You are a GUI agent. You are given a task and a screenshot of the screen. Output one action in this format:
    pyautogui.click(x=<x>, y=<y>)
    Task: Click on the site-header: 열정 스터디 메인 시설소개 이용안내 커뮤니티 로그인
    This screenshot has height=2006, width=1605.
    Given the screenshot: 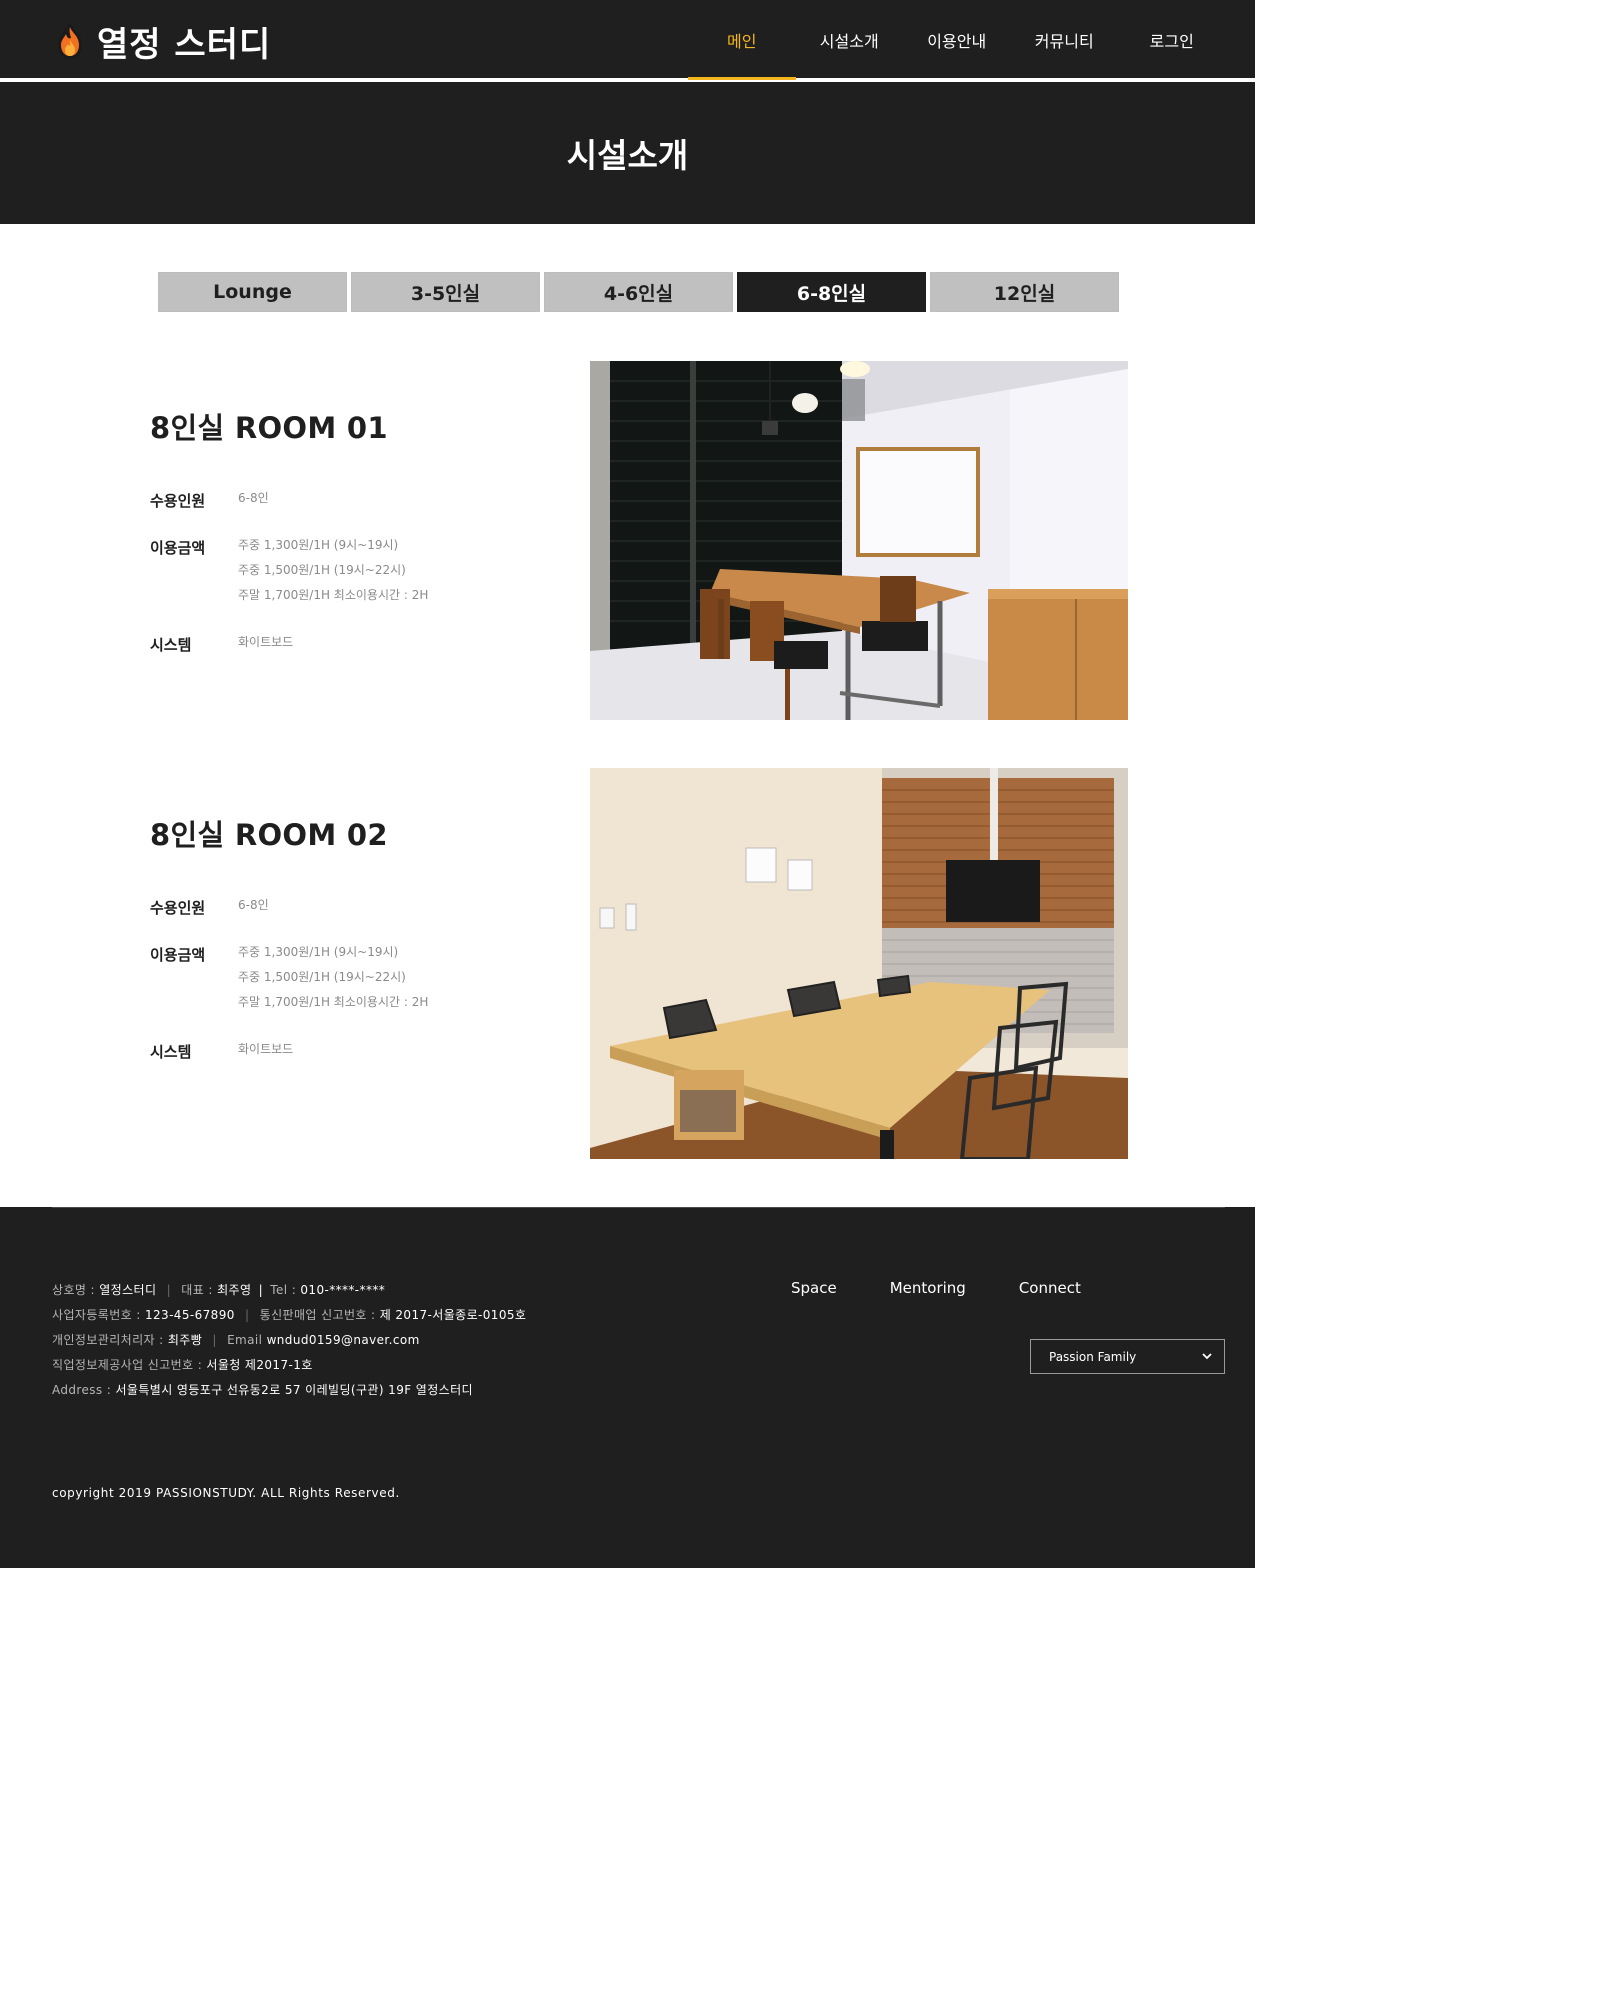 What is the action you would take?
    pyautogui.click(x=627, y=40)
    